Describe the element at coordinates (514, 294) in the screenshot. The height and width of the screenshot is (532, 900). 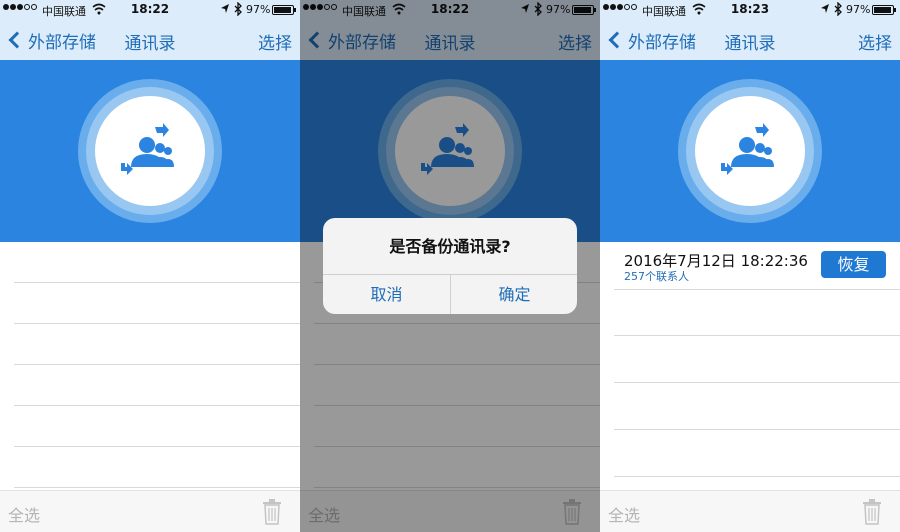
I see `confirm-button: 确定` at that location.